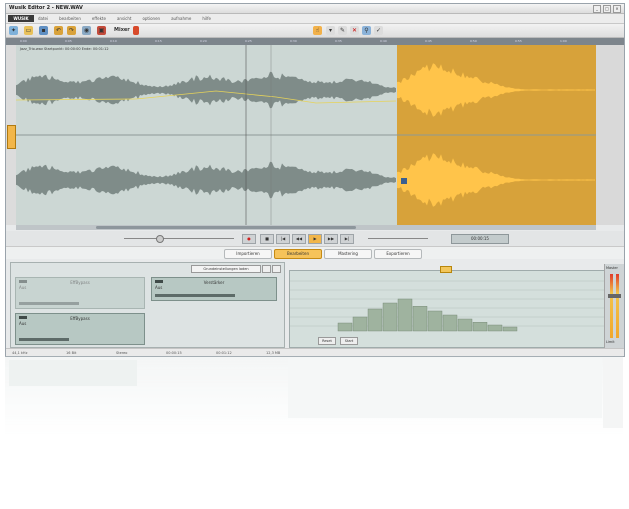  I want to click on status-samplerate: 44,1 kHz, so click(20, 353).